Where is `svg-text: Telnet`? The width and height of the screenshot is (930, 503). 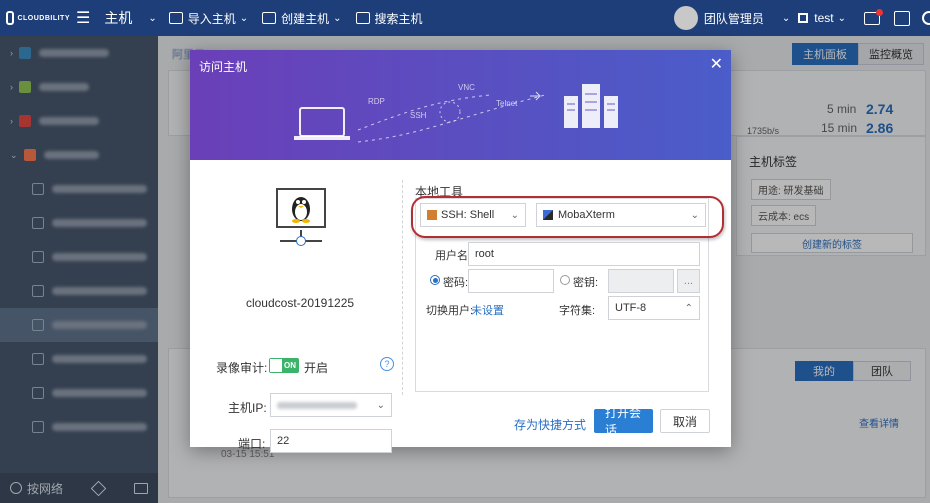 svg-text: Telnet is located at coordinates (507, 103).